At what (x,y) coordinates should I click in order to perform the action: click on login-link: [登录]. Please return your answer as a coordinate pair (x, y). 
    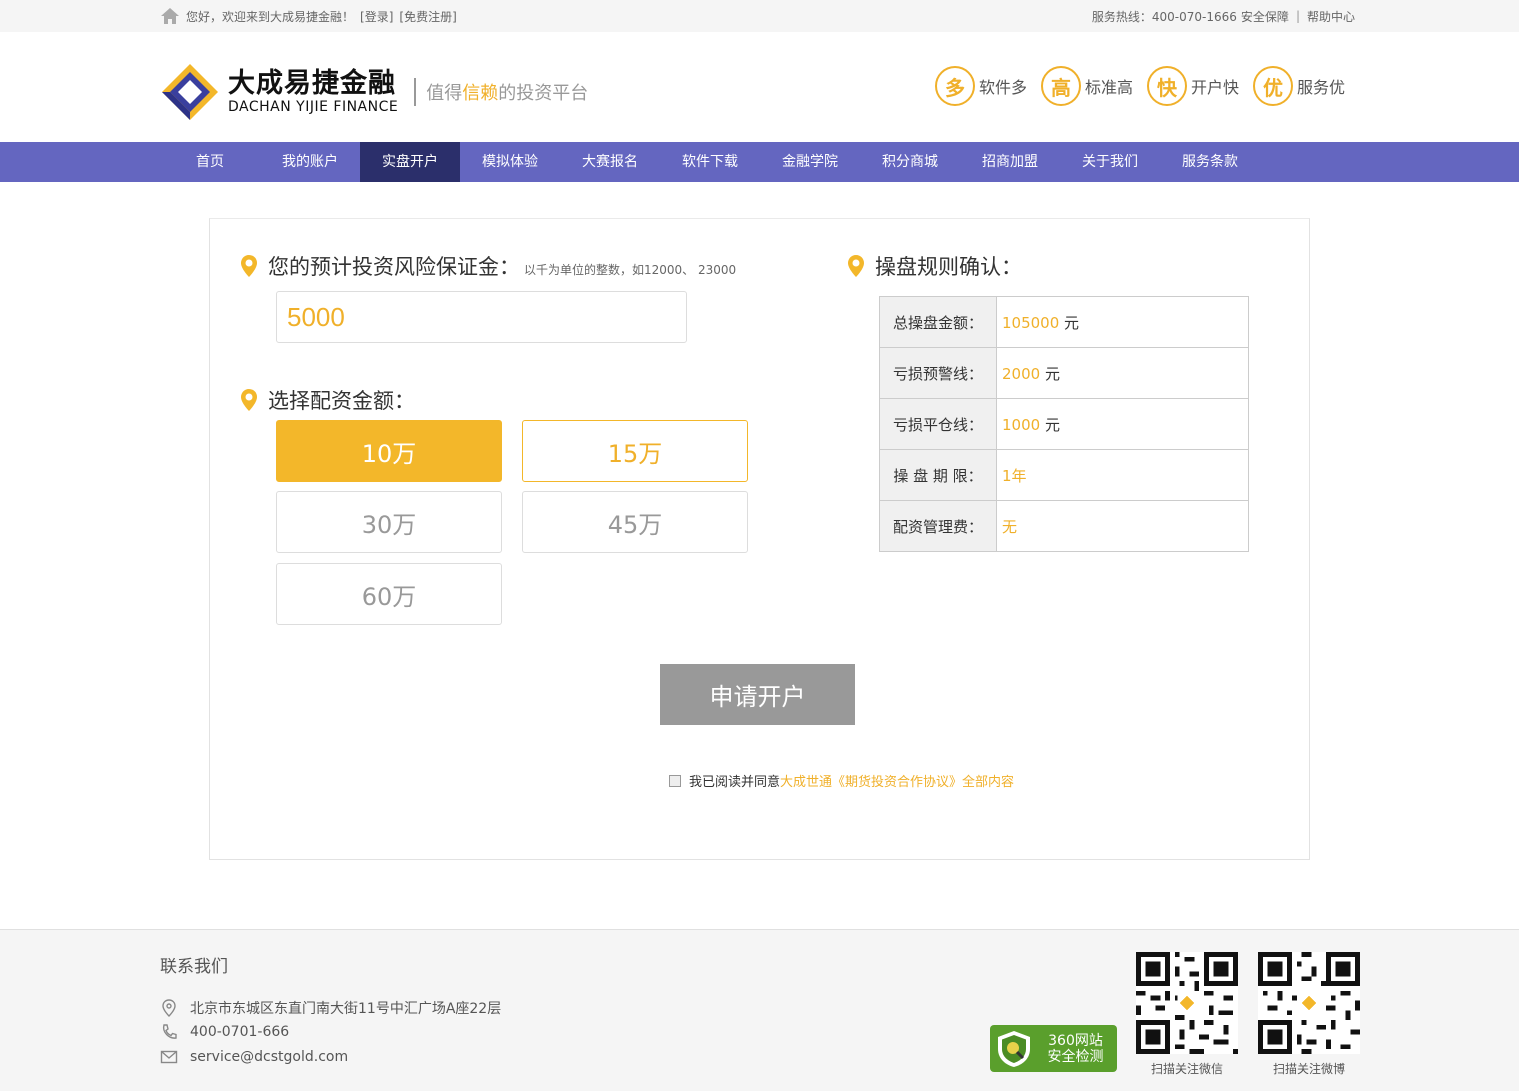
    Looking at the image, I should click on (376, 16).